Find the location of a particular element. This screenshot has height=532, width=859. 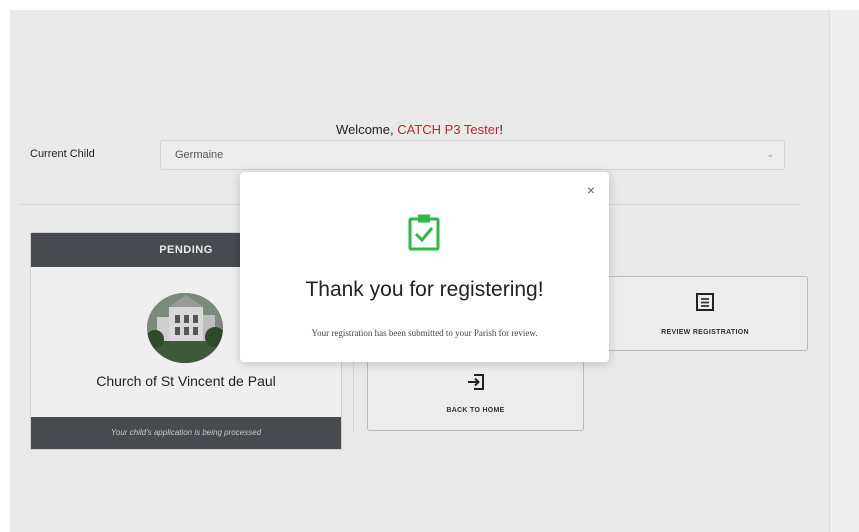

back-to-home-label: BACK TO HOME is located at coordinates (475, 410).